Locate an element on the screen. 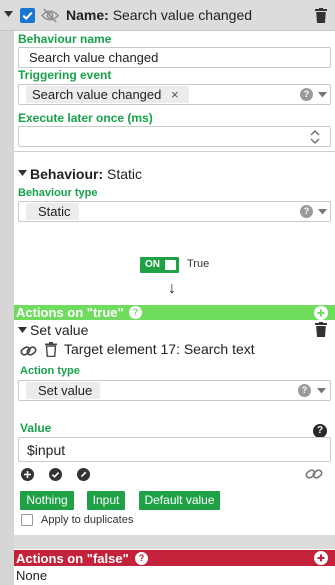 This screenshot has width=335, height=585. action-type-chip: Set value is located at coordinates (63, 390).